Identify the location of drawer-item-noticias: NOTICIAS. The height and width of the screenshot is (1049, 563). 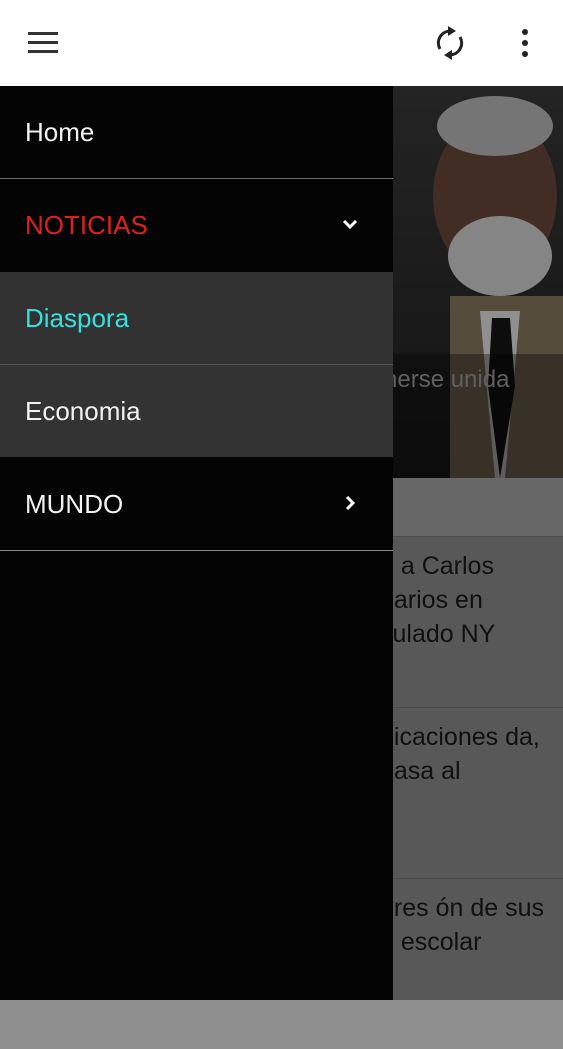
(196, 225).